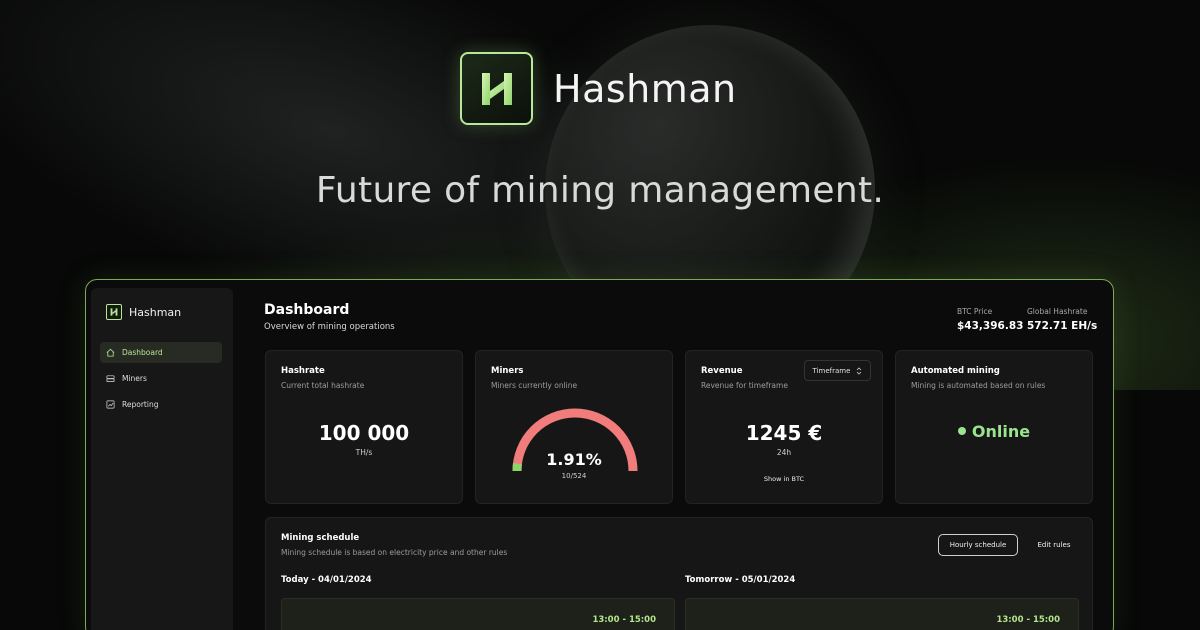  I want to click on hero-brand-name: Hashman, so click(645, 88).